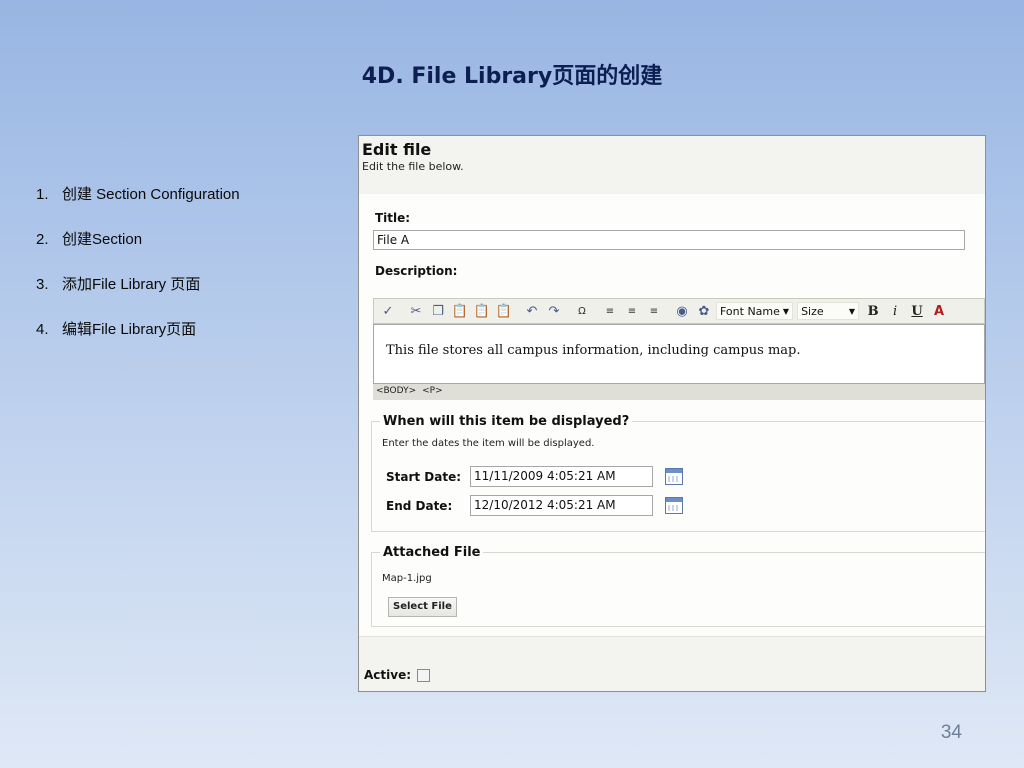  What do you see at coordinates (131, 284) in the screenshot?
I see `step-text: 添加File Library 页面` at bounding box center [131, 284].